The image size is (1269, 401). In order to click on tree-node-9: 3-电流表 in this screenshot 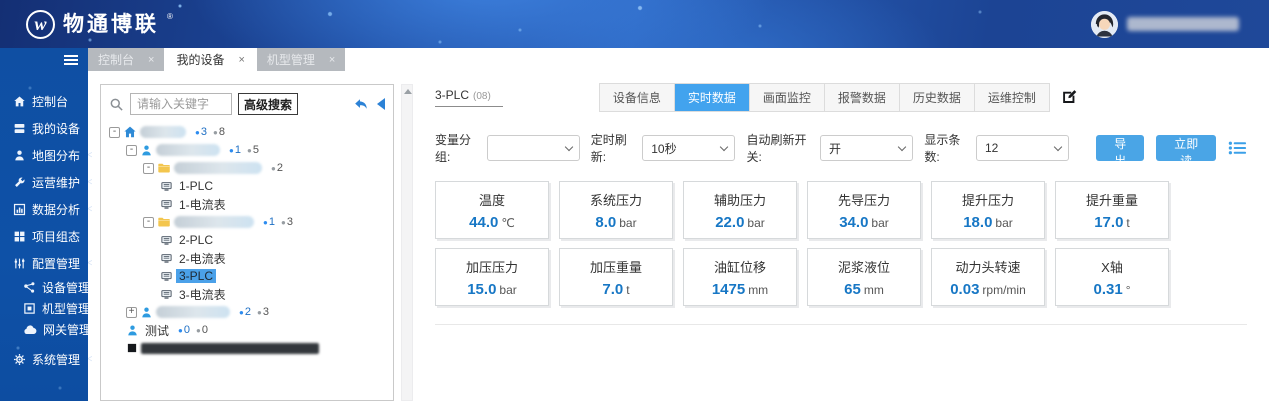, I will do `click(247, 294)`.